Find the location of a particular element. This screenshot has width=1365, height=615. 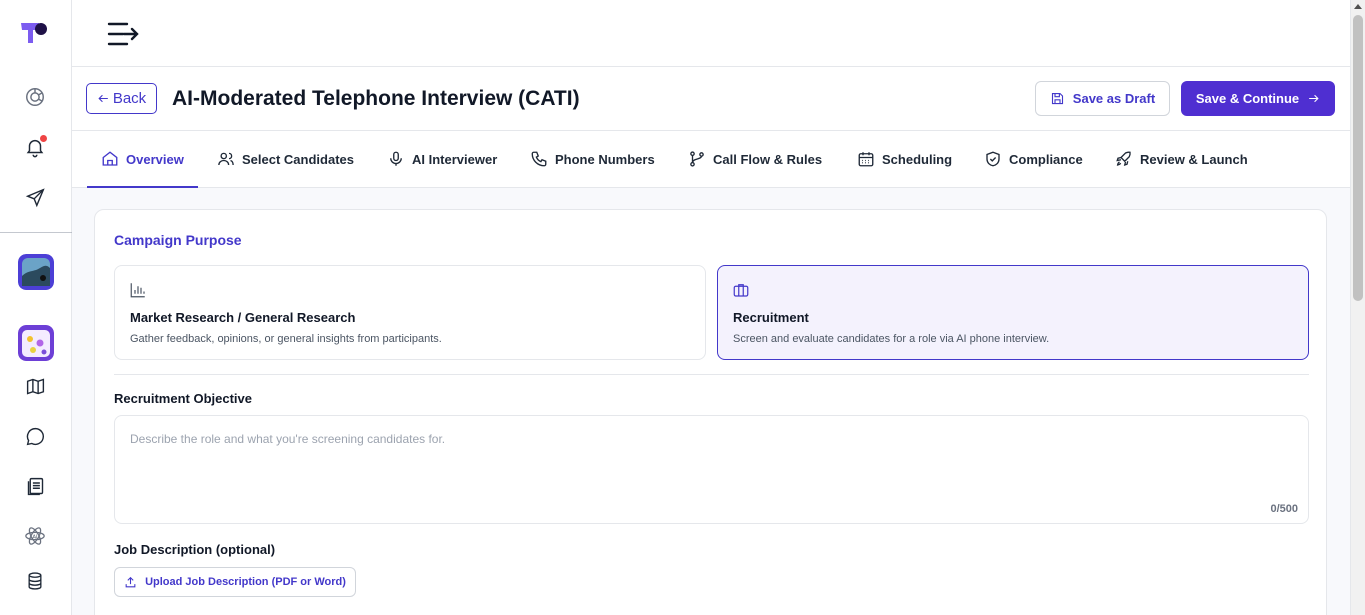

page-title: AI-Moderated Telephone Interview (CATI) is located at coordinates (376, 98).